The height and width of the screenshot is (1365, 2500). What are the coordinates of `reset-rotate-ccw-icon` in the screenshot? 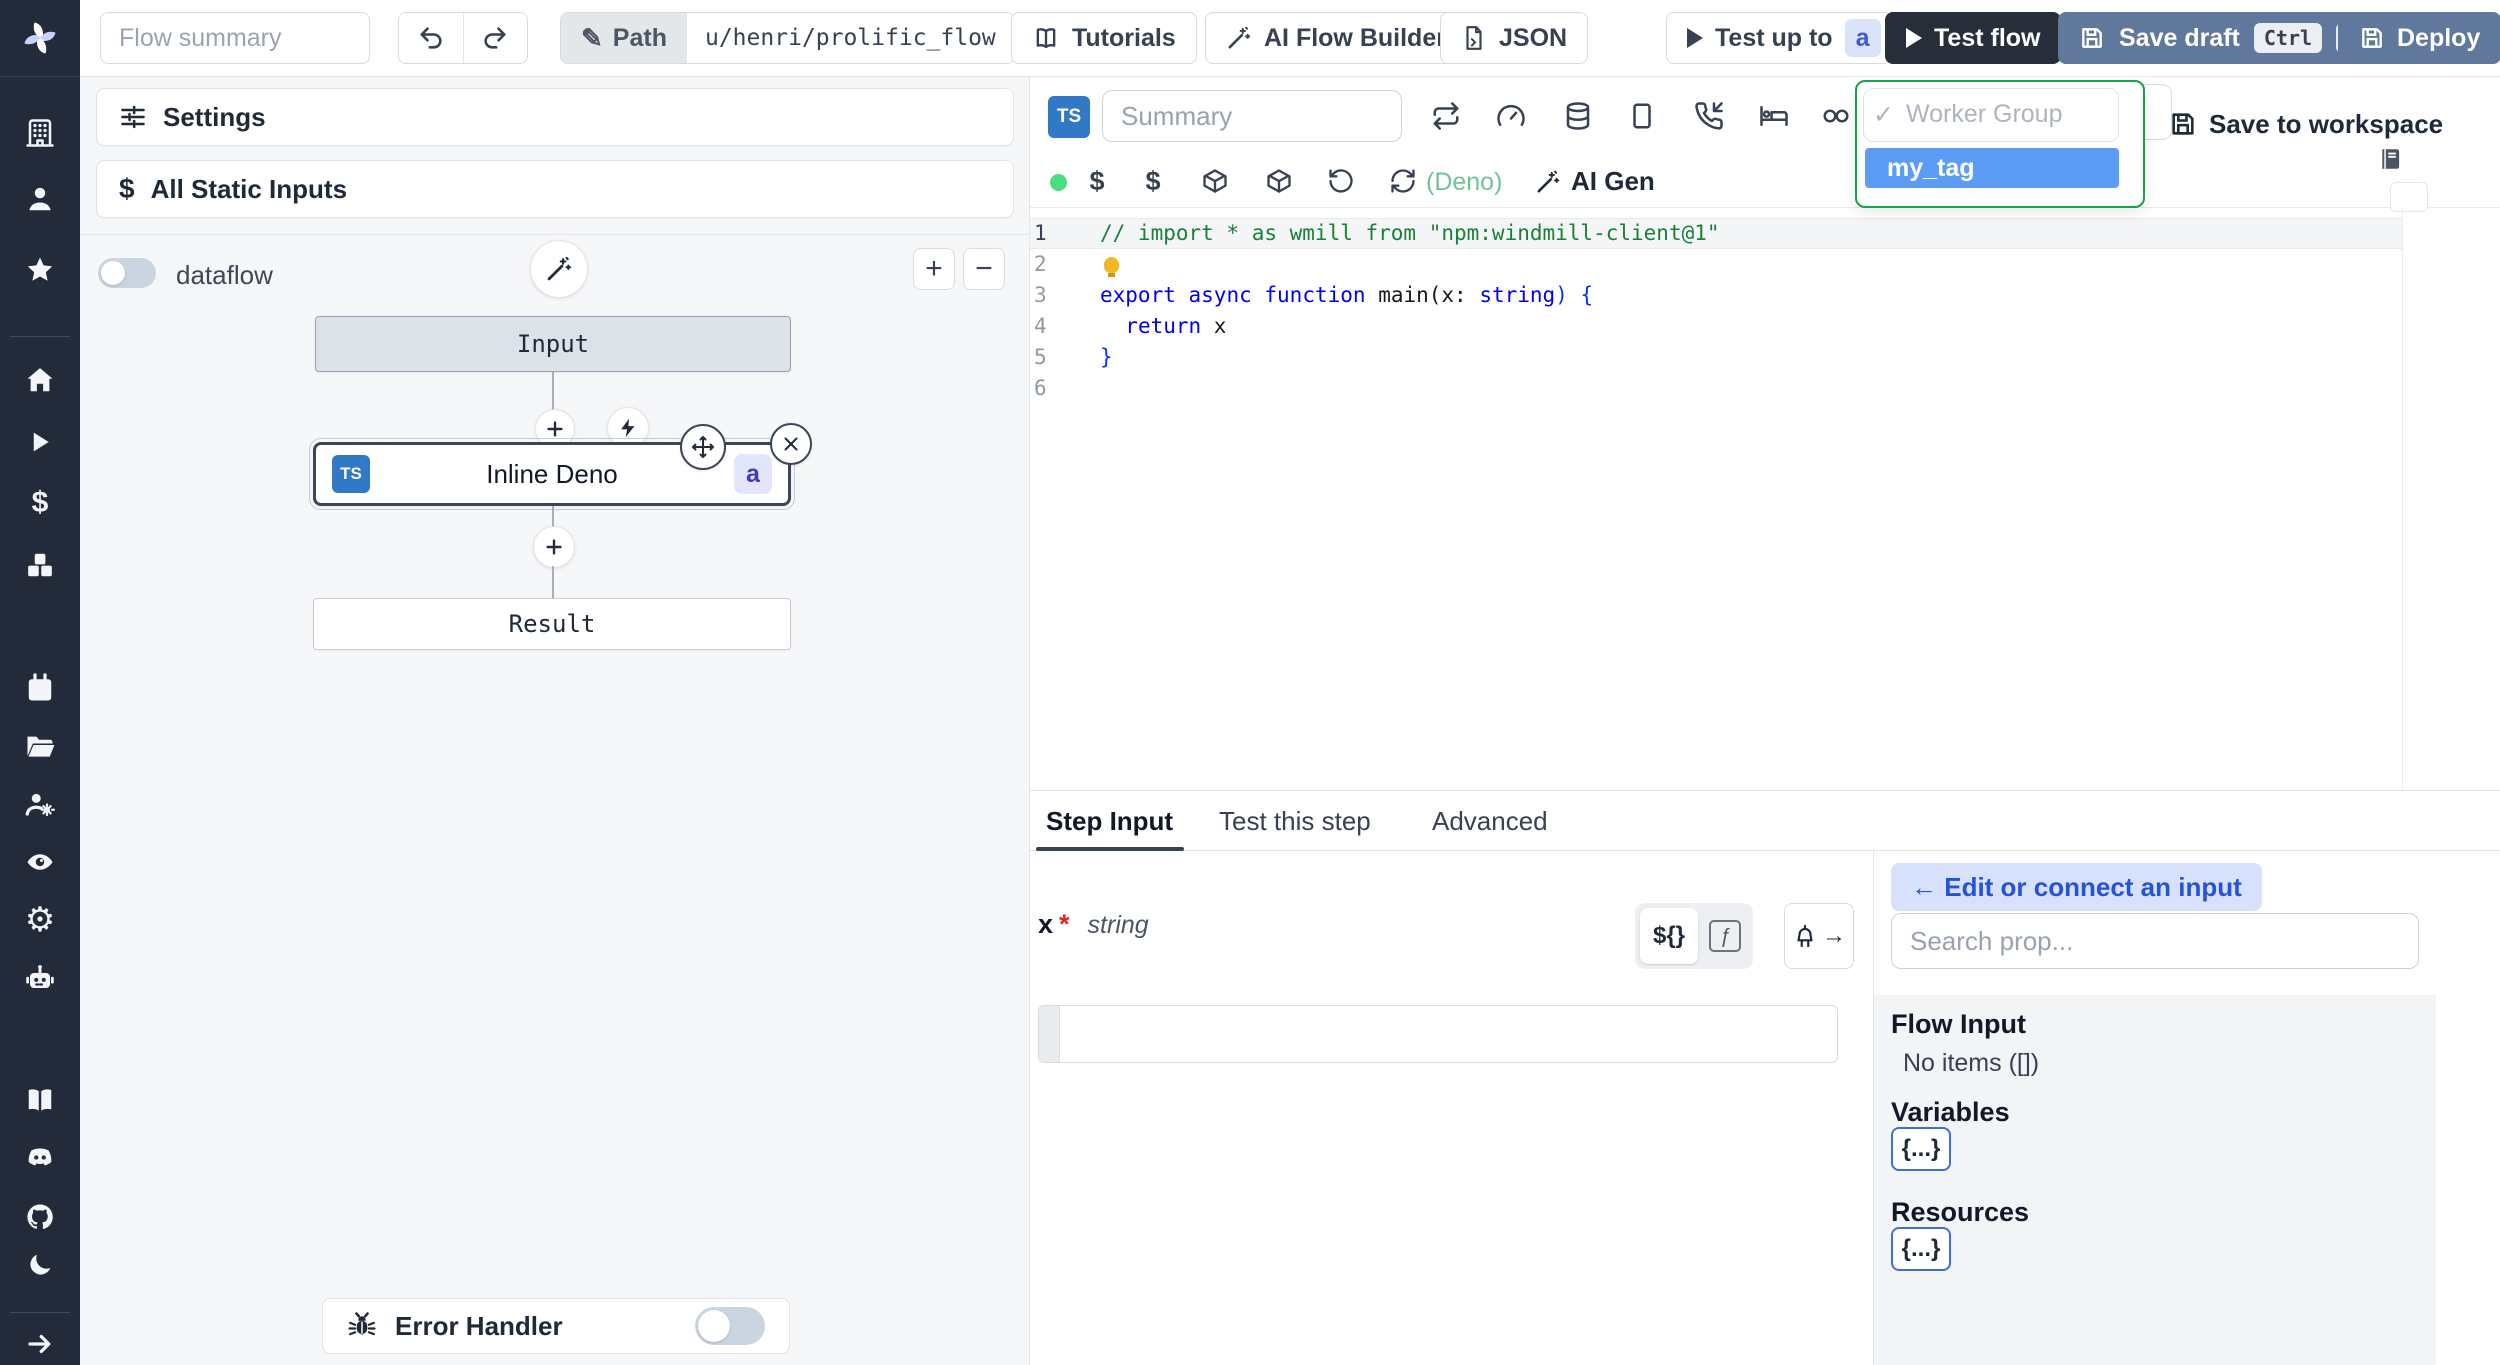 It's located at (1341, 181).